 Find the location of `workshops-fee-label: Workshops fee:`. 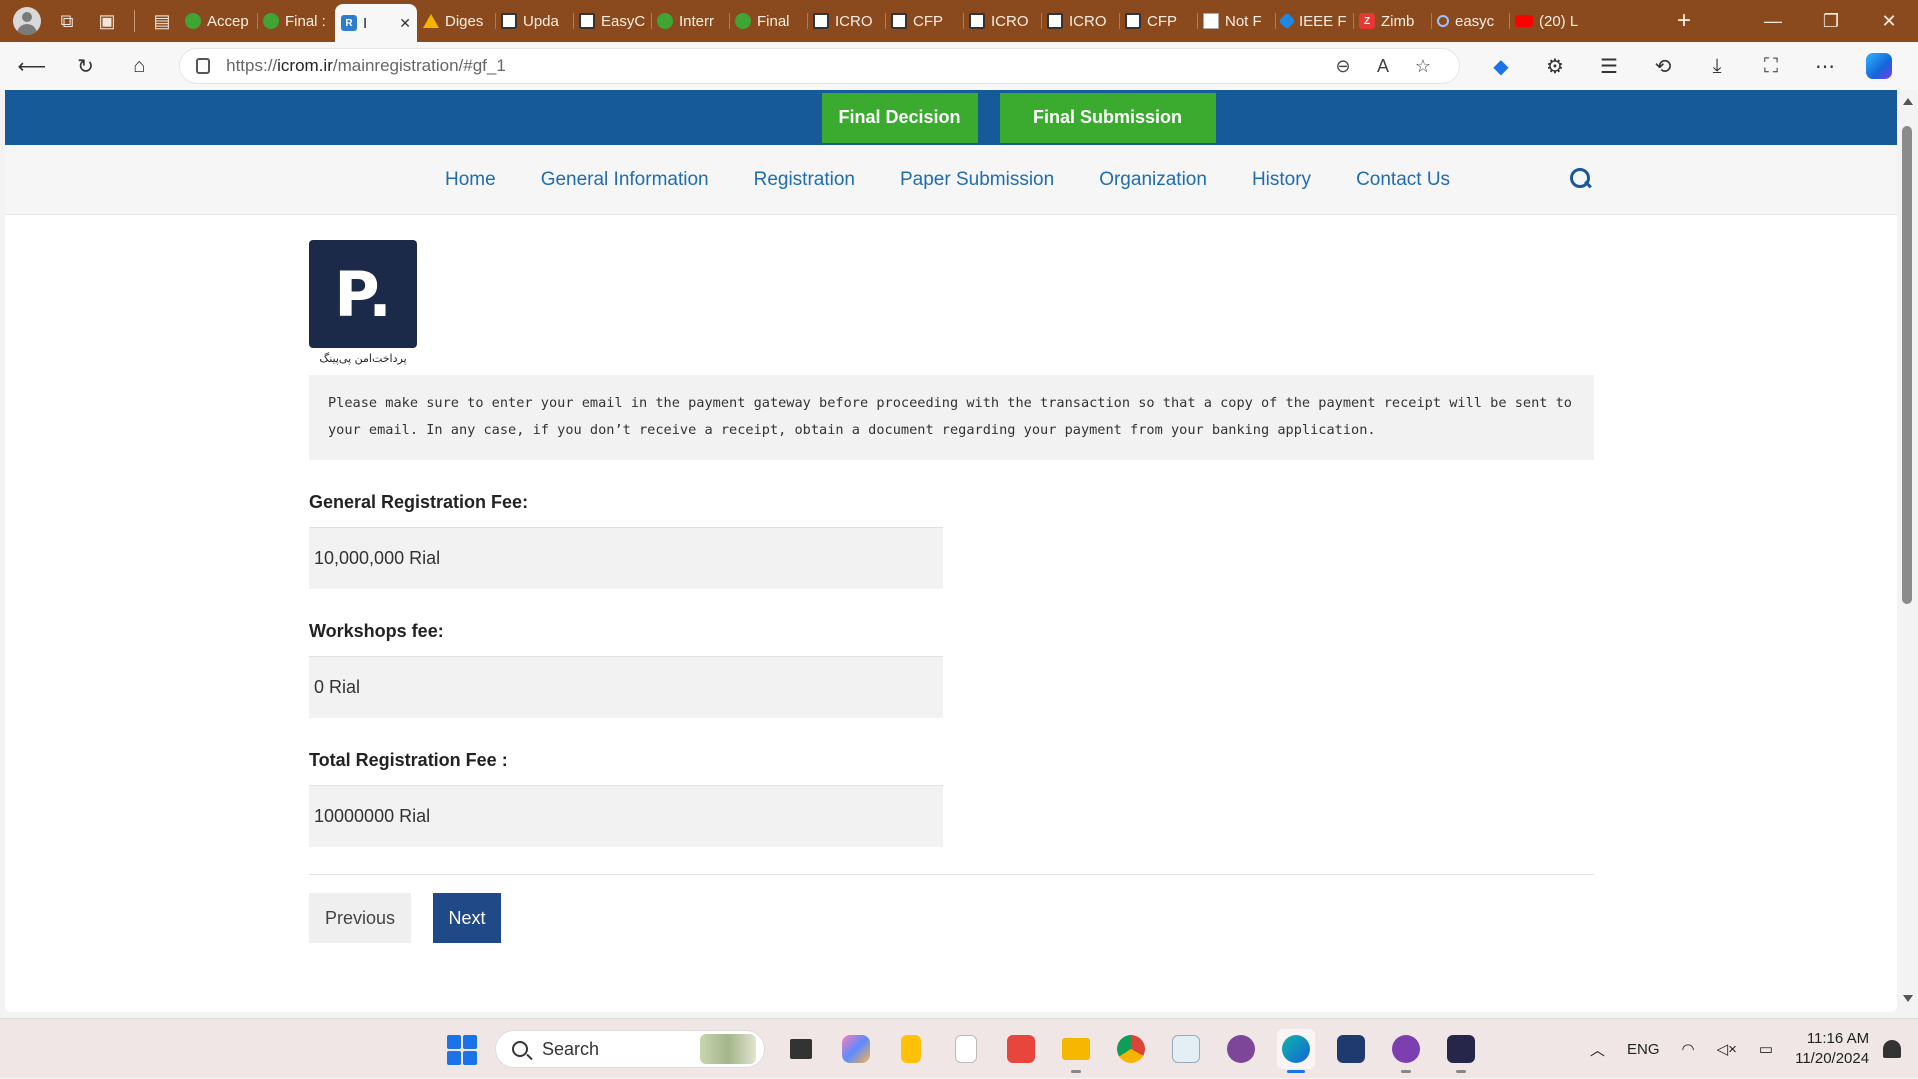

workshops-fee-label: Workshops fee: is located at coordinates (376, 631).